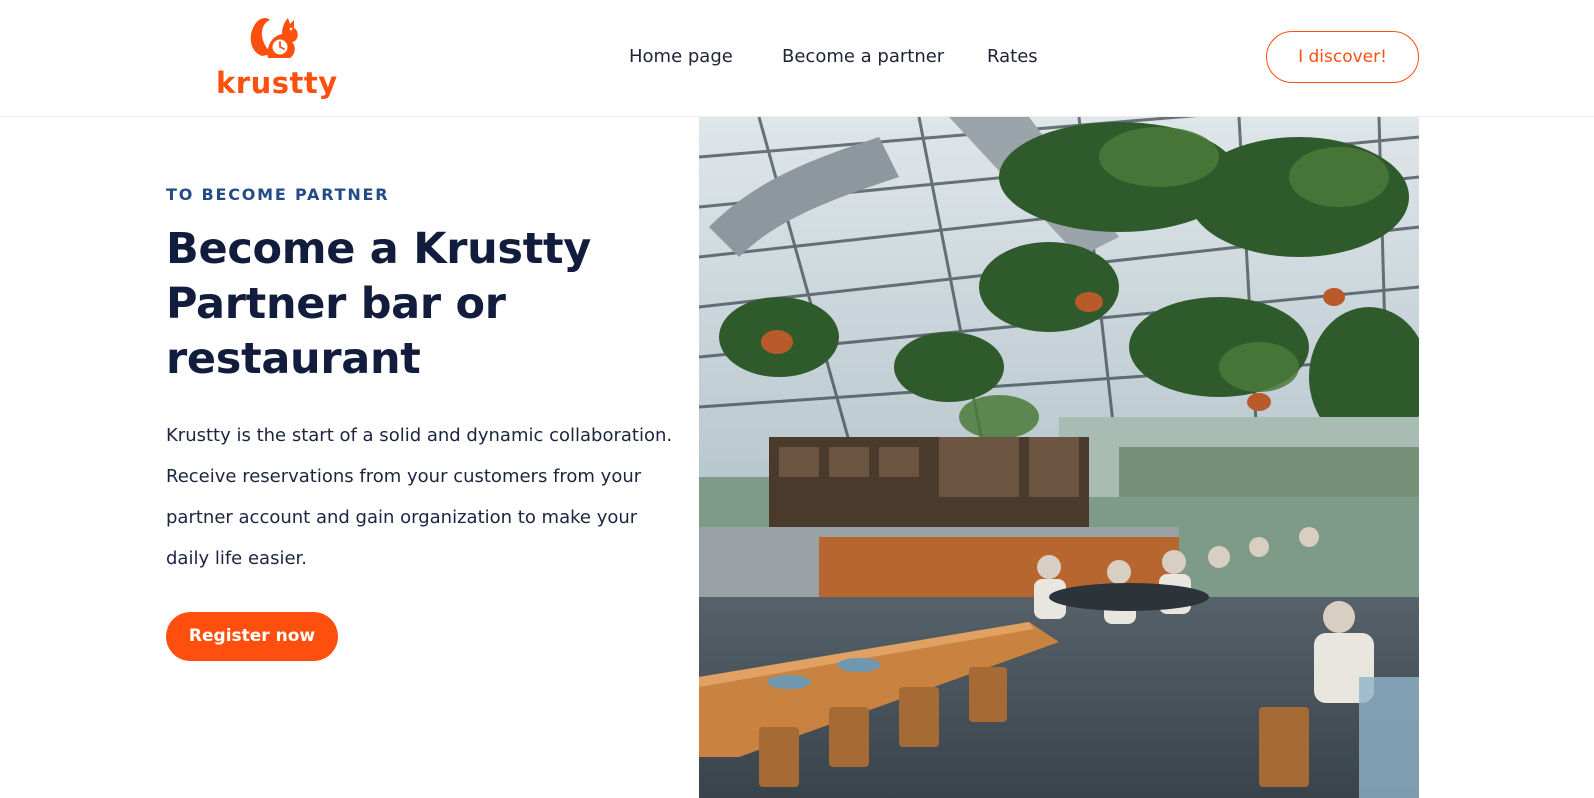  I want to click on nav-link-become-partner: Become a partner, so click(863, 57).